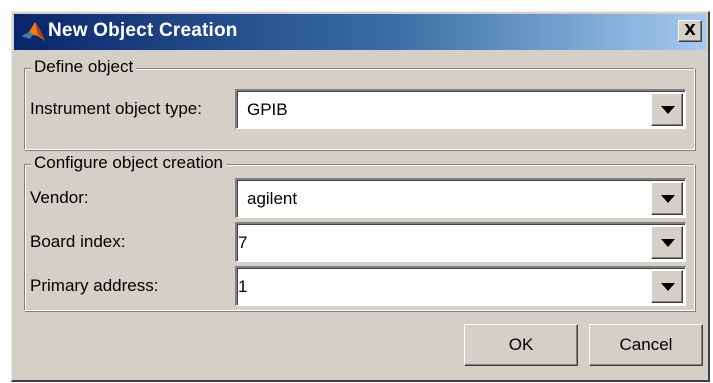  Describe the element at coordinates (360, 32) in the screenshot. I see `title-bar: New Object Creation X` at that location.